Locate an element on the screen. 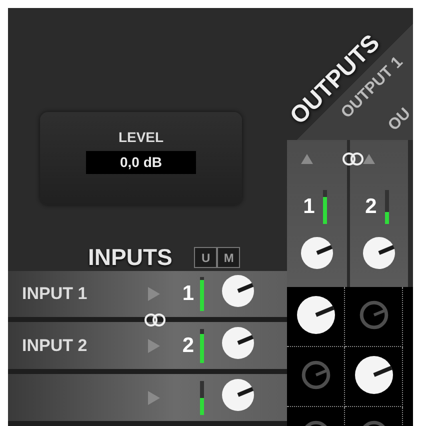 The height and width of the screenshot is (426, 421). level-display: 0,0 dB is located at coordinates (141, 162).